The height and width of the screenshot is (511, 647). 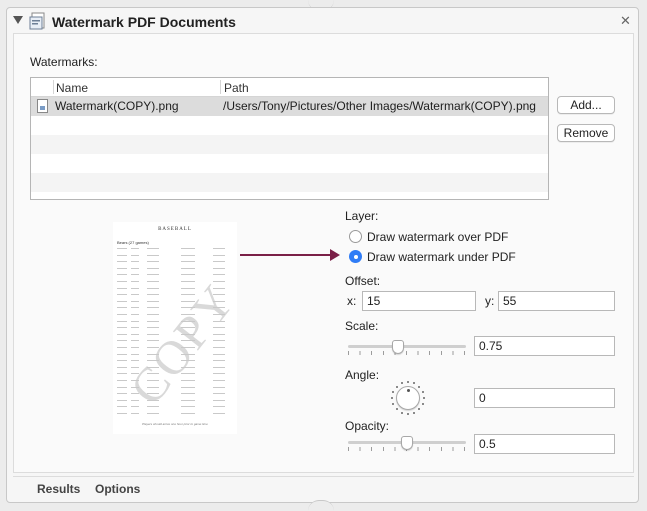 What do you see at coordinates (64, 62) in the screenshot?
I see `watermarks-label: Watermarks:` at bounding box center [64, 62].